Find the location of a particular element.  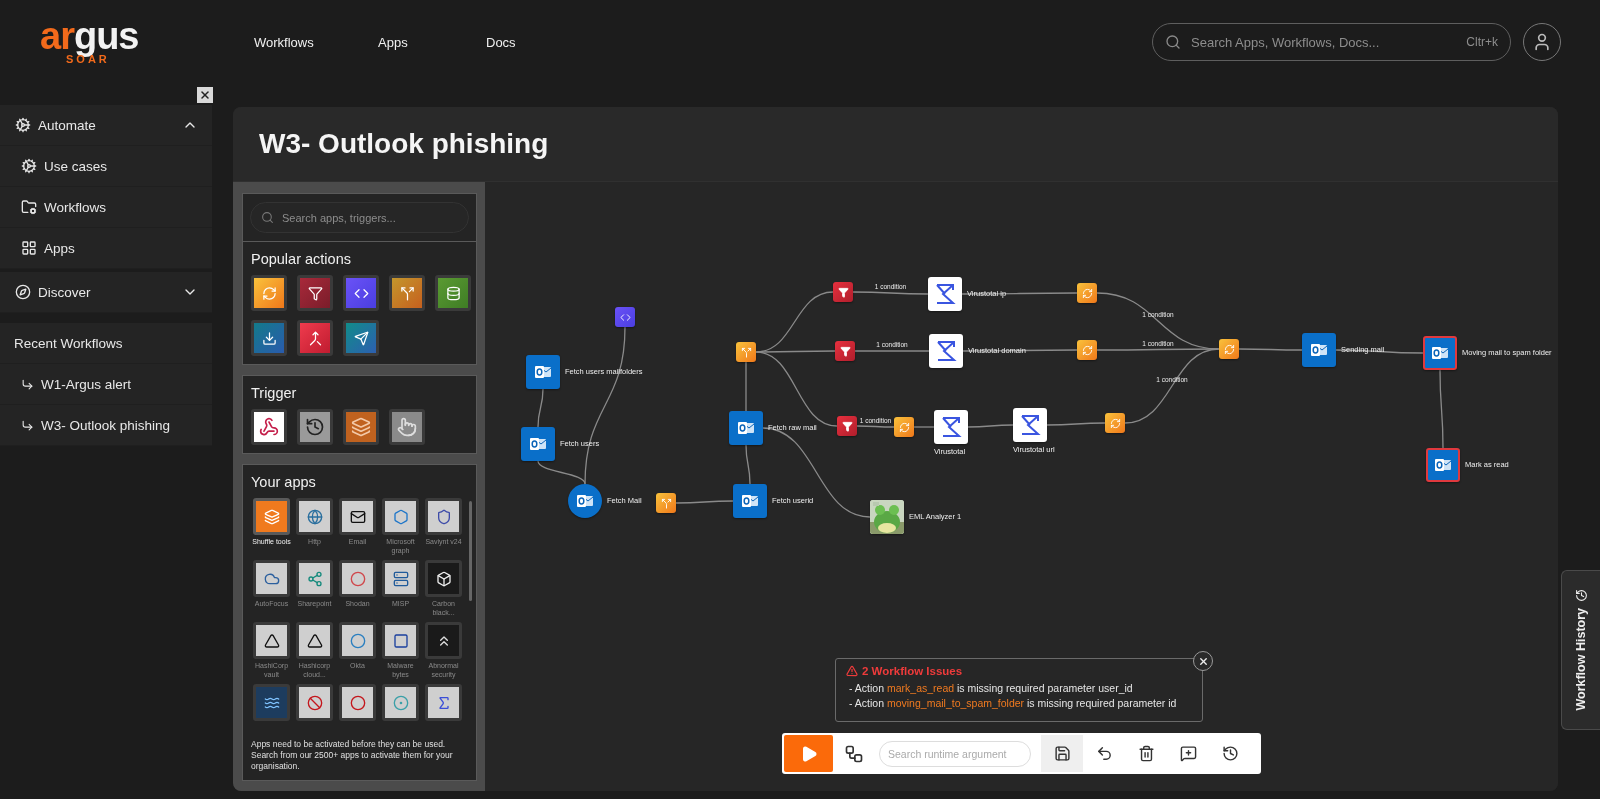

ban-icon is located at coordinates (314, 702).